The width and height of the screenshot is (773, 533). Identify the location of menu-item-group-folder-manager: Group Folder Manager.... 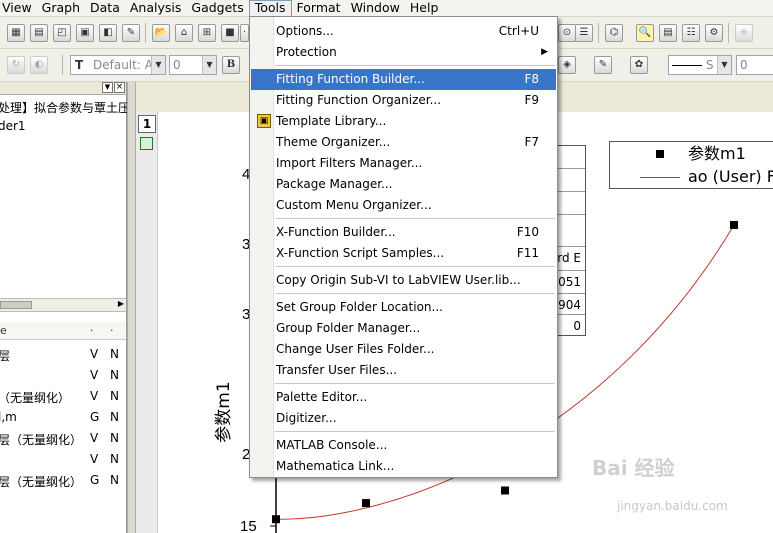
(403, 328).